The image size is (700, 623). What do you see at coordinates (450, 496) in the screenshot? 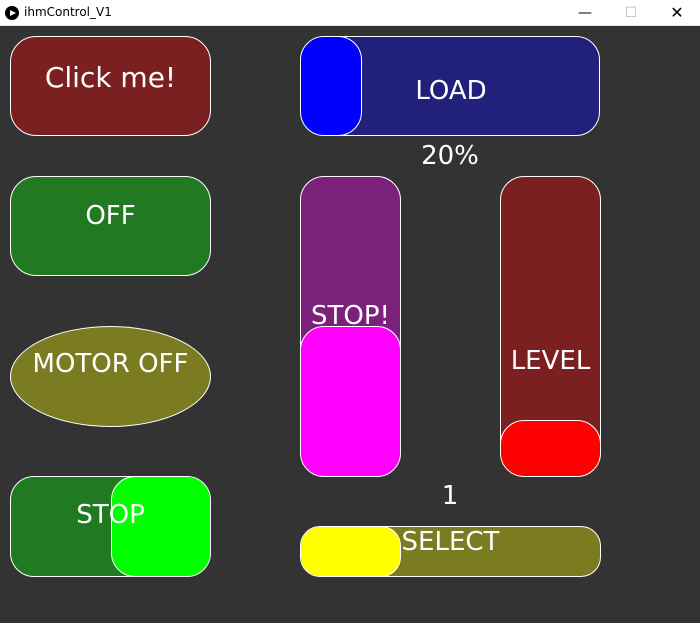
I see `select-value-readout: 1` at bounding box center [450, 496].